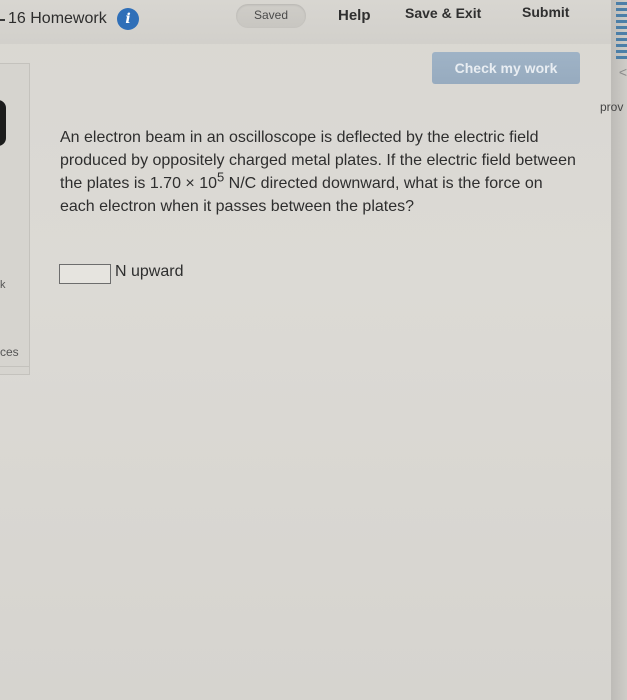  What do you see at coordinates (9, 352) in the screenshot?
I see `sidebar-partial-item-ces: ces` at bounding box center [9, 352].